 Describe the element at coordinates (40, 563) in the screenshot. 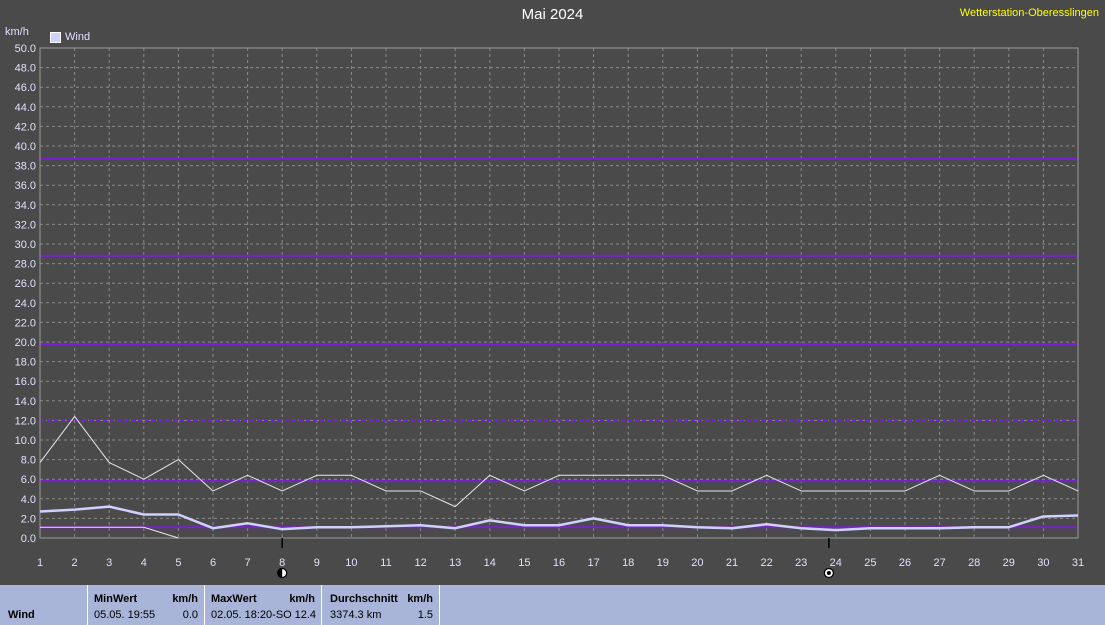

I see `x-tick-label: 1` at that location.